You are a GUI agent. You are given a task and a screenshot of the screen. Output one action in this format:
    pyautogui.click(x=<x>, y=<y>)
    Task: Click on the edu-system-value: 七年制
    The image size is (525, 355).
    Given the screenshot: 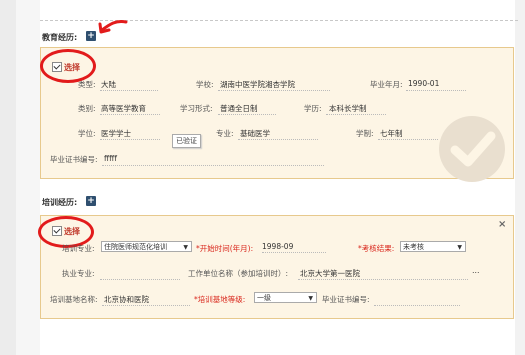 What is the action you would take?
    pyautogui.click(x=391, y=133)
    